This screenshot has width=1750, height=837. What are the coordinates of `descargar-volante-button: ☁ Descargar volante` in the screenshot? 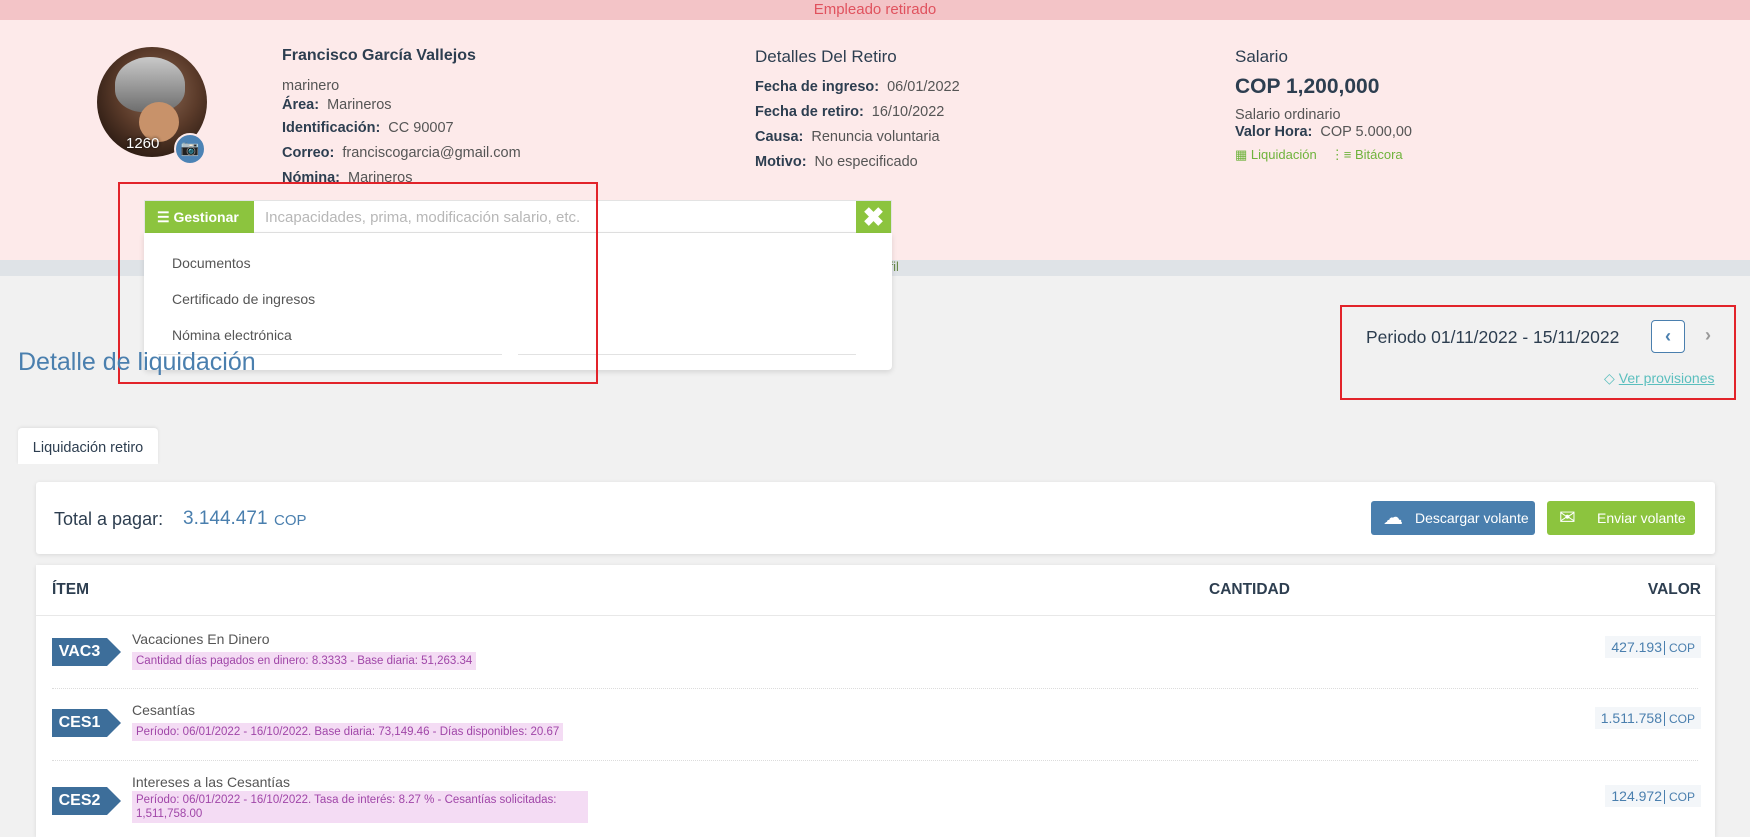 It's located at (1453, 518).